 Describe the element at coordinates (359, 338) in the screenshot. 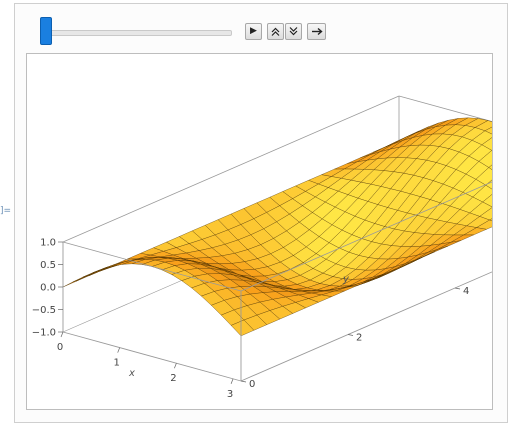

I see `y-tick-label: 2` at that location.